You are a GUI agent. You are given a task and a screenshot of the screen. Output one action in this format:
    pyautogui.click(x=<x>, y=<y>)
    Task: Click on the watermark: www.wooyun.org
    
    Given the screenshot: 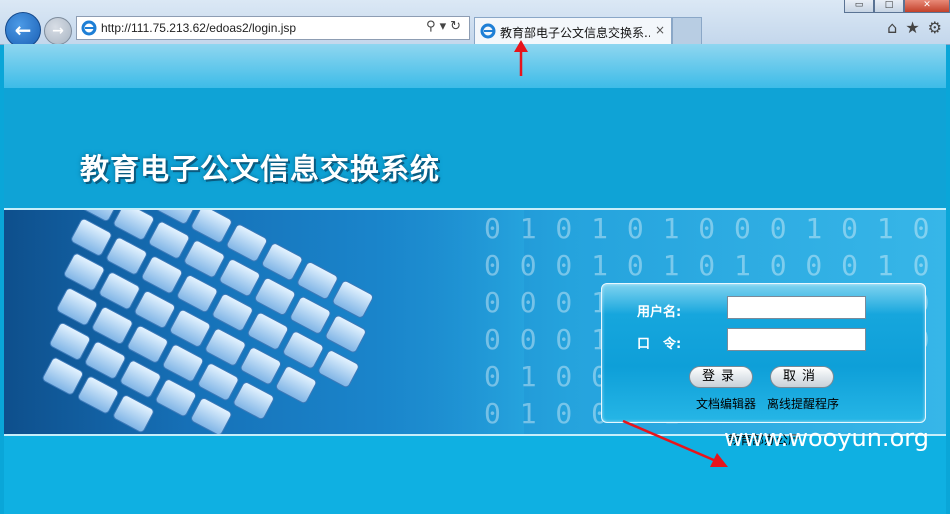 What is the action you would take?
    pyautogui.click(x=826, y=438)
    